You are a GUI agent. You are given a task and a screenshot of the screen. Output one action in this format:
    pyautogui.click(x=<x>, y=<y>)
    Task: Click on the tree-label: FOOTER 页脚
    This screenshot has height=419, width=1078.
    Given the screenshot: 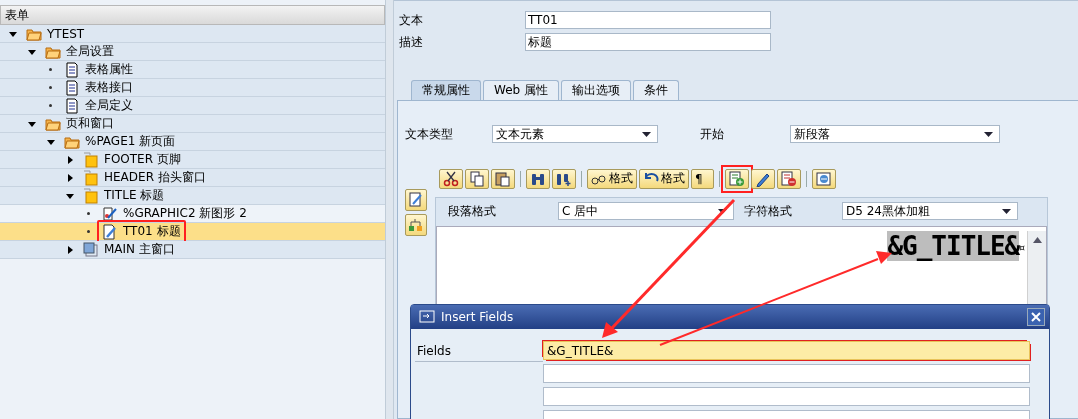 What is the action you would take?
    pyautogui.click(x=142, y=159)
    